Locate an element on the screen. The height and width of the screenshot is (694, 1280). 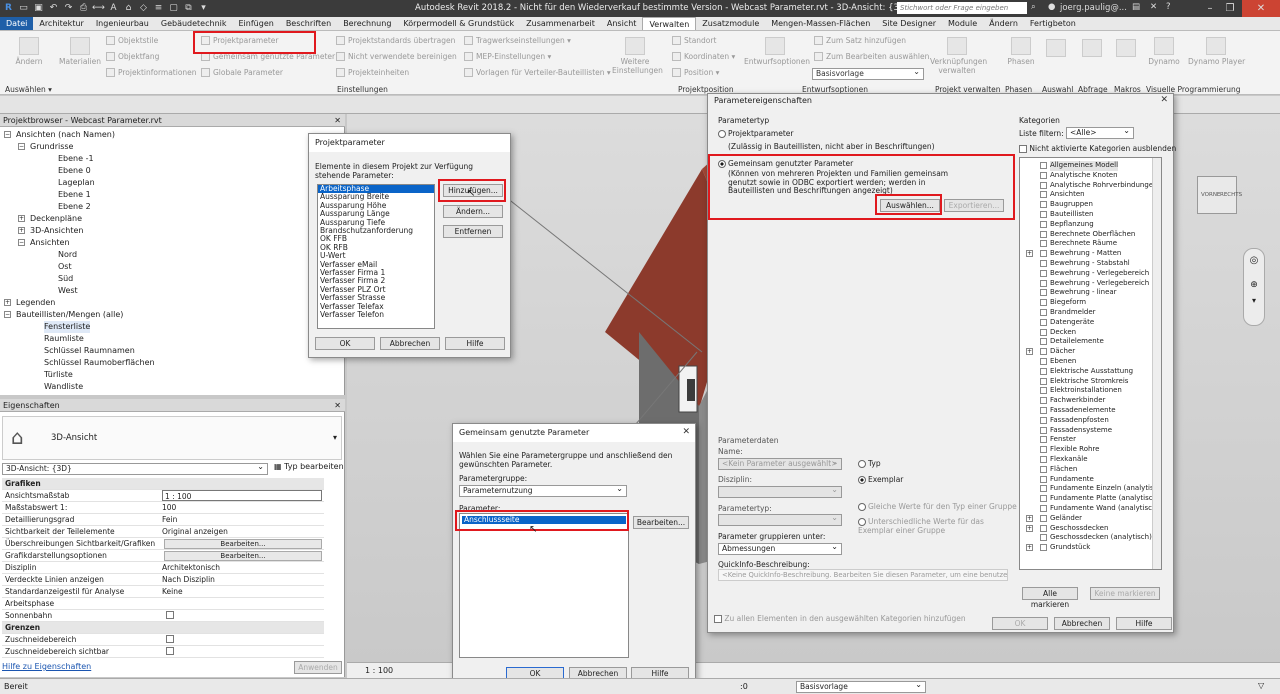
macros-button is located at coordinates (1126, 49).